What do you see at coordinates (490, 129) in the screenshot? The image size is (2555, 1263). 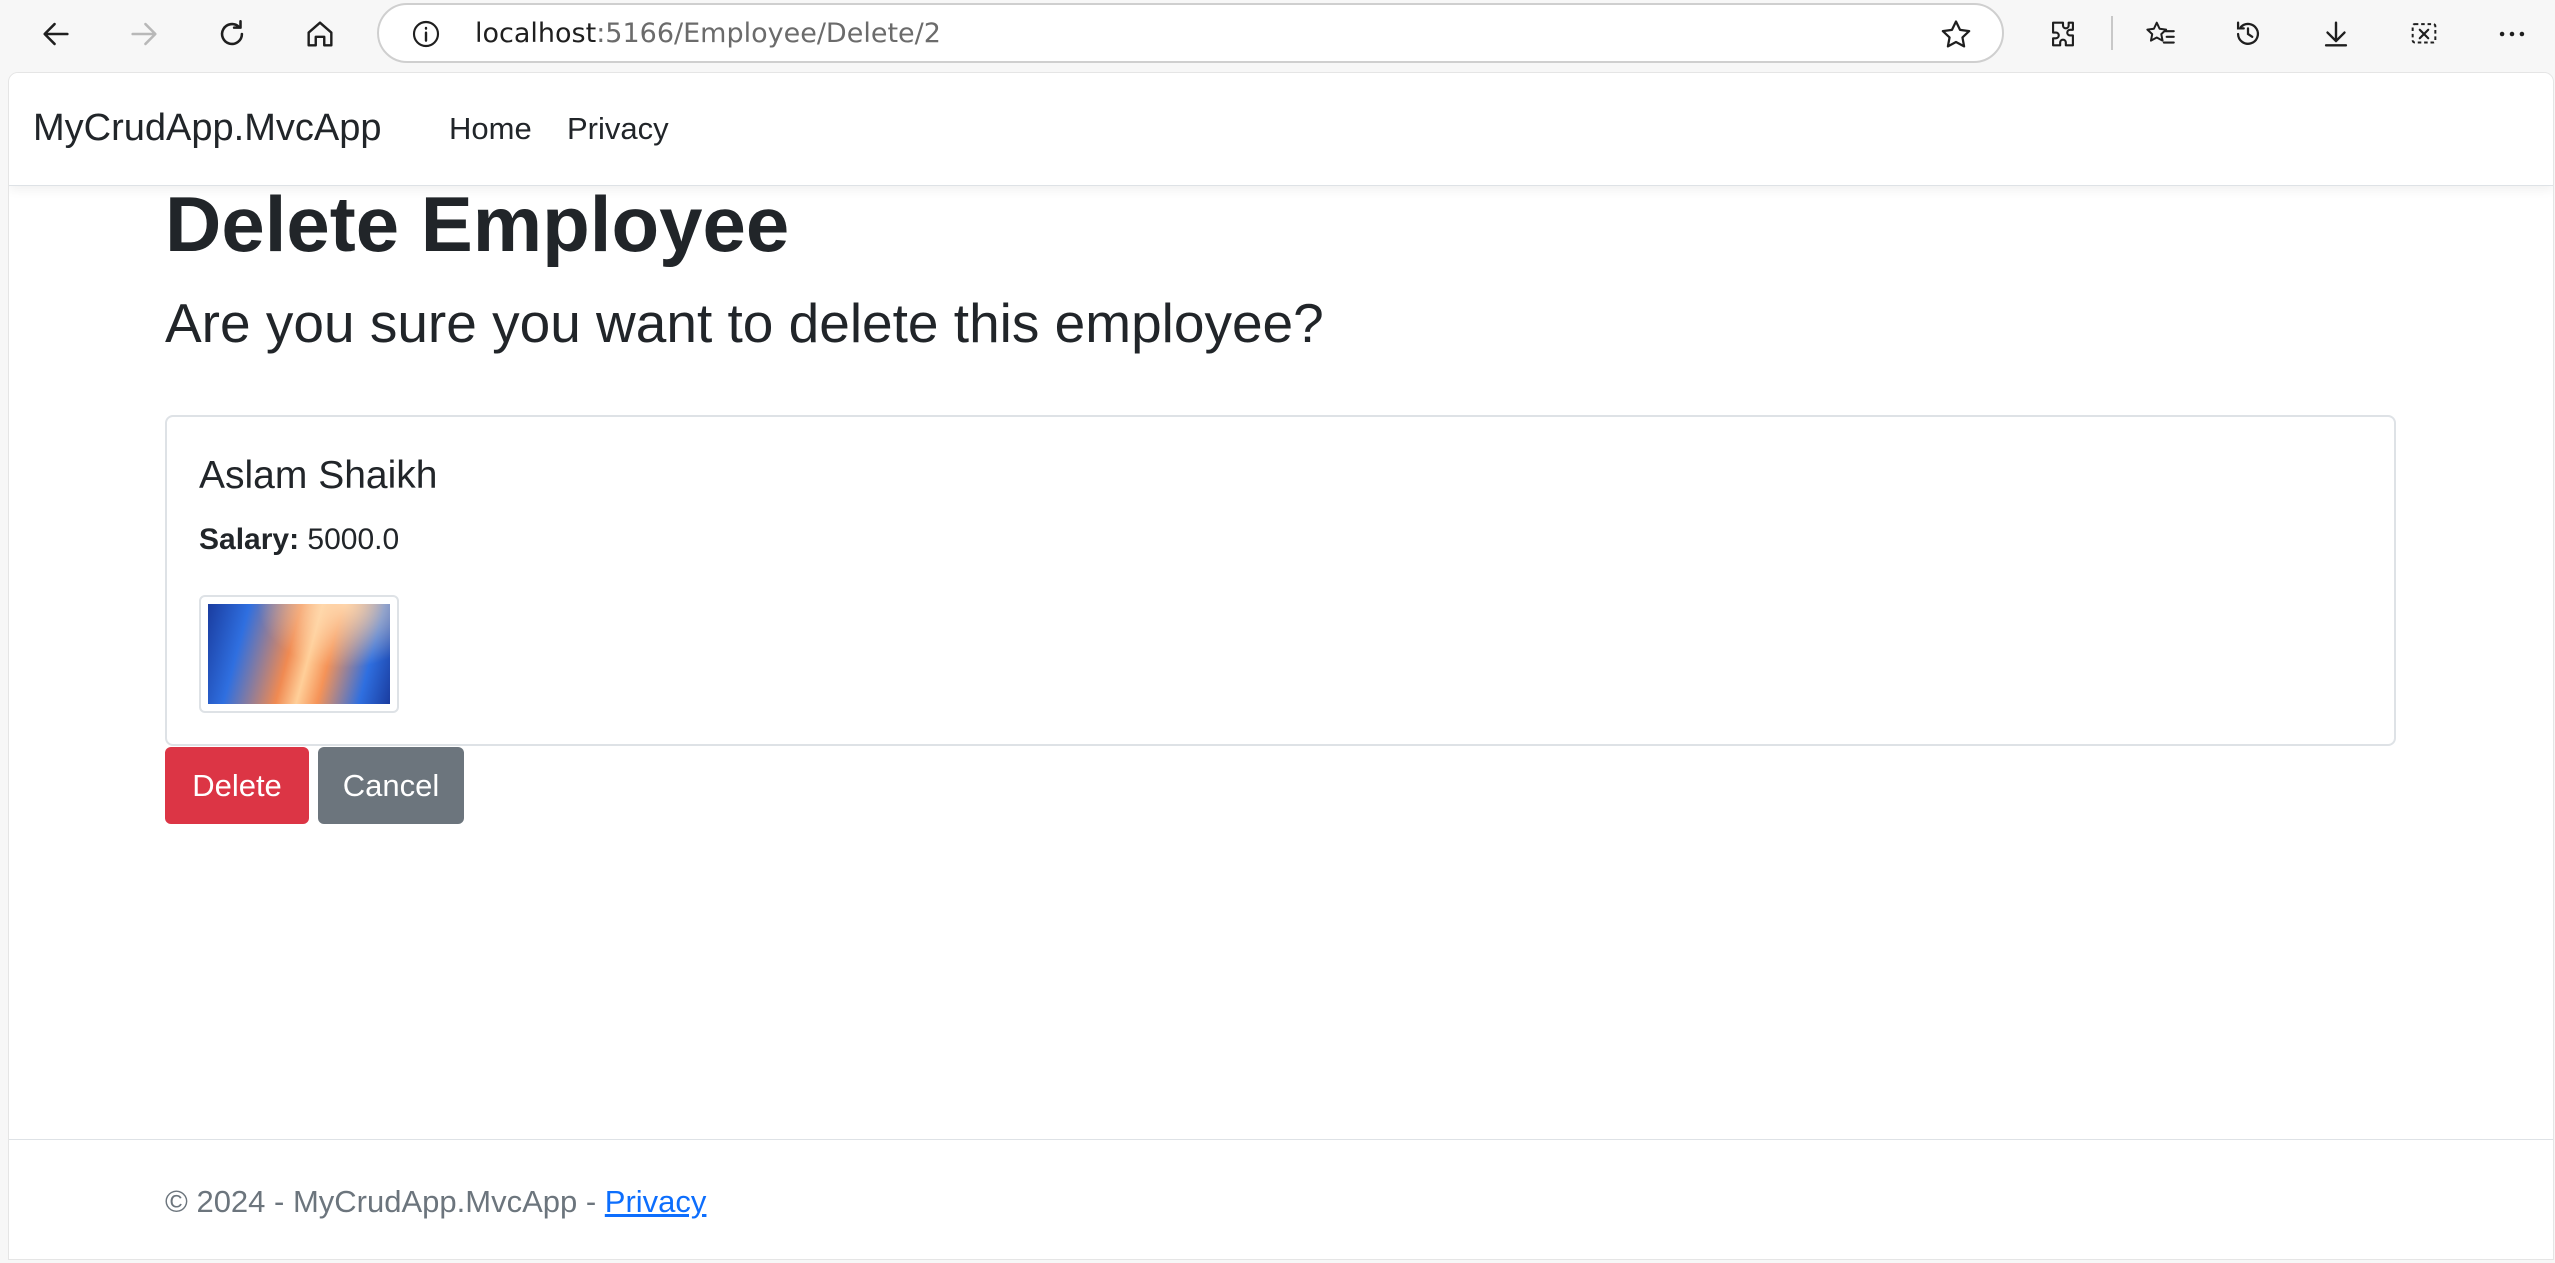 I see `nav-link-home: Home` at bounding box center [490, 129].